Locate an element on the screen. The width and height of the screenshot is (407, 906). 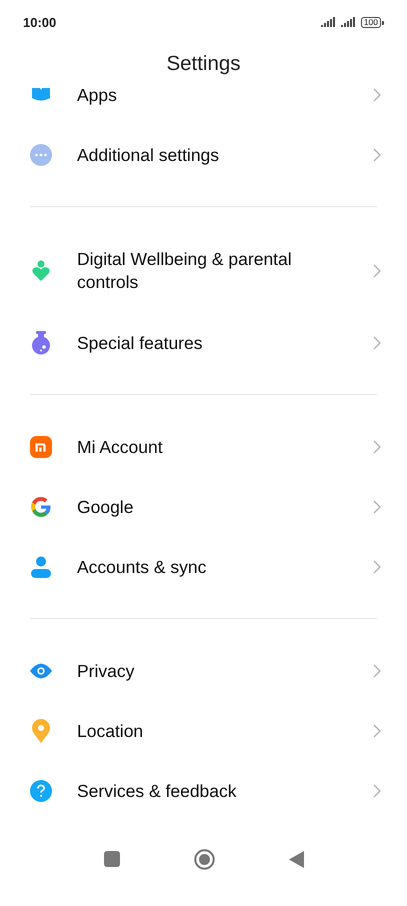
settings-item: Google is located at coordinates (203, 507).